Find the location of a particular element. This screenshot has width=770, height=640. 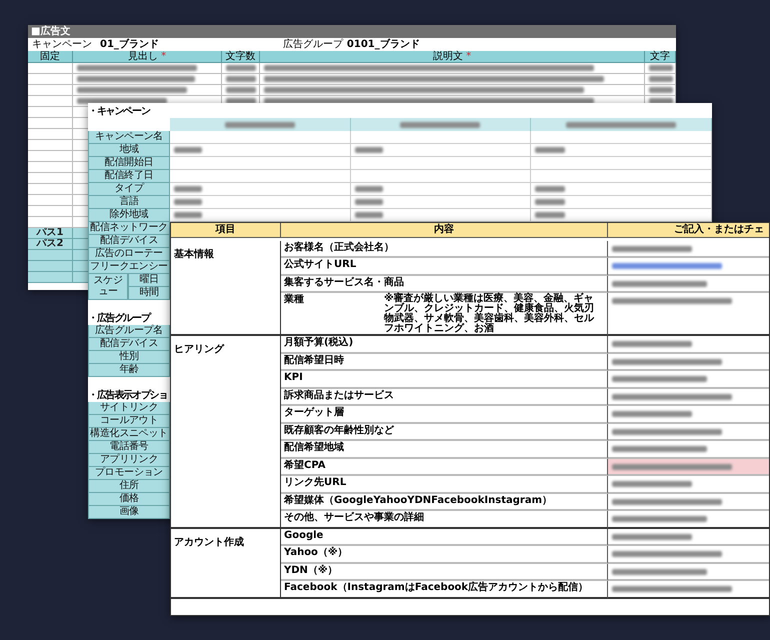

row-label: キャンペーン名 is located at coordinates (129, 137).